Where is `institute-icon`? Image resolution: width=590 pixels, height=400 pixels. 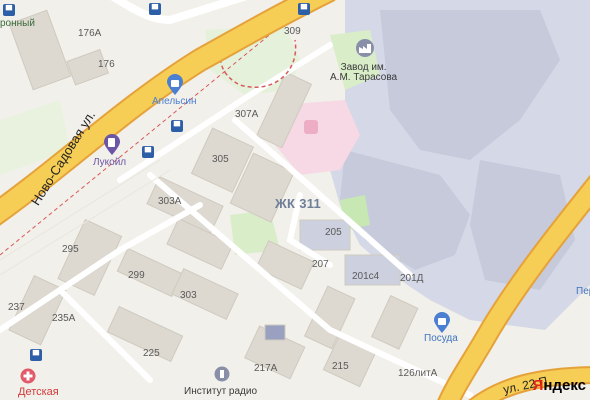
institute-icon is located at coordinates (222, 374).